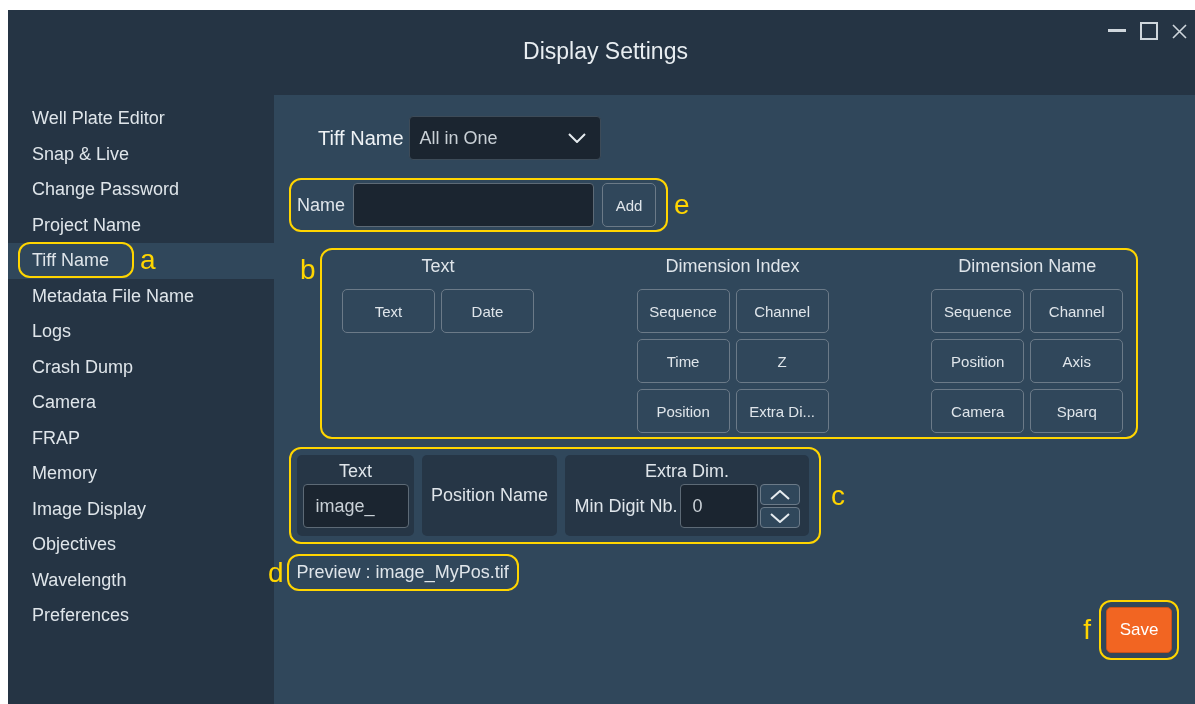 The image size is (1195, 704). What do you see at coordinates (1027, 267) in the screenshot?
I see `section-title: Dimension Name` at bounding box center [1027, 267].